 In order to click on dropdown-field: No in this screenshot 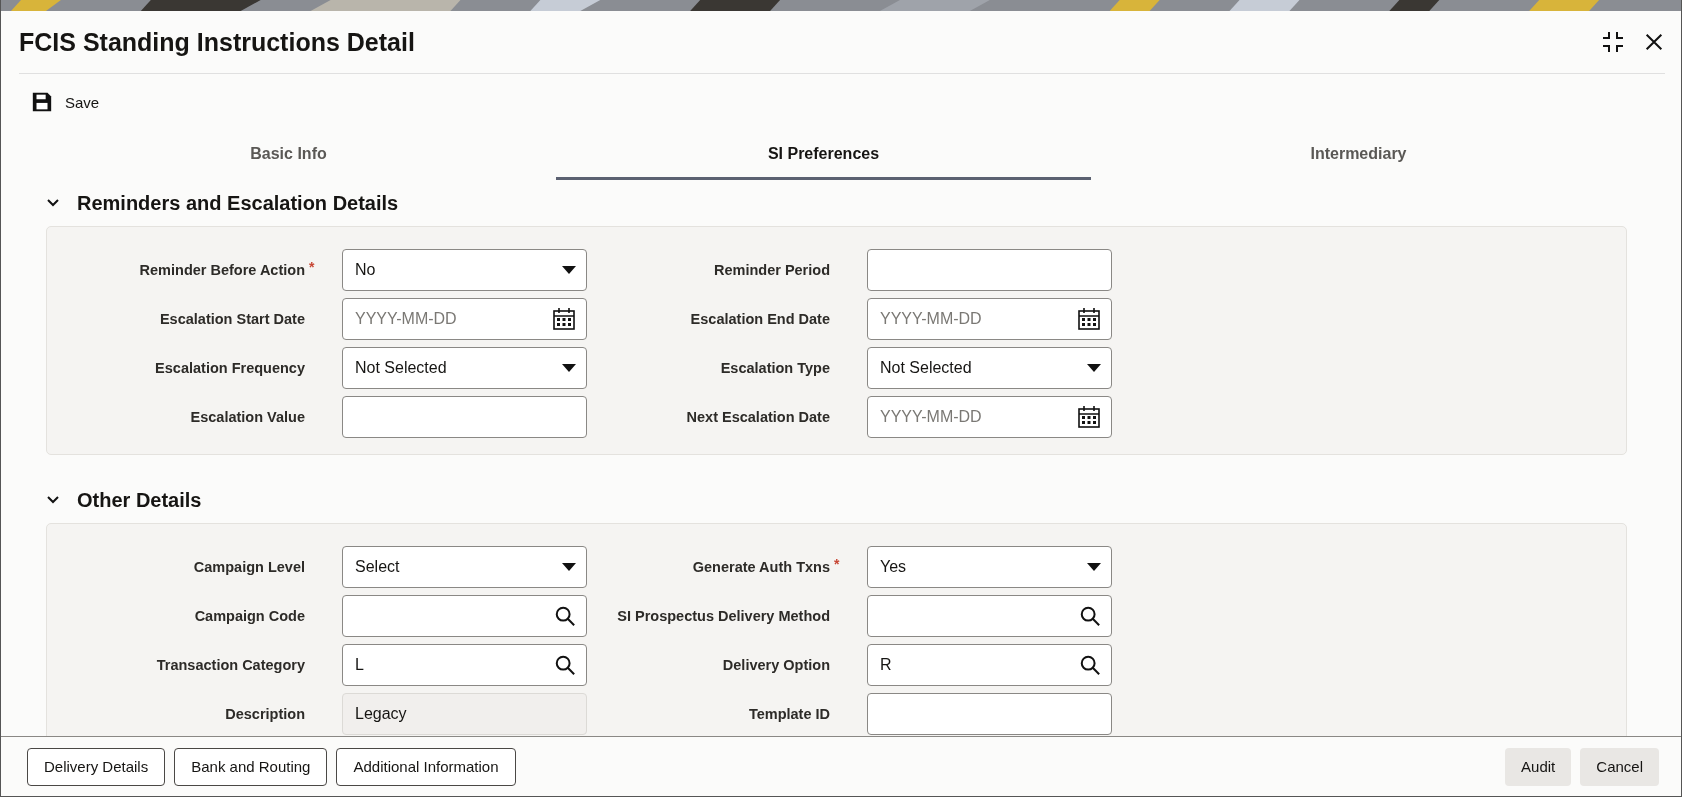, I will do `click(464, 270)`.